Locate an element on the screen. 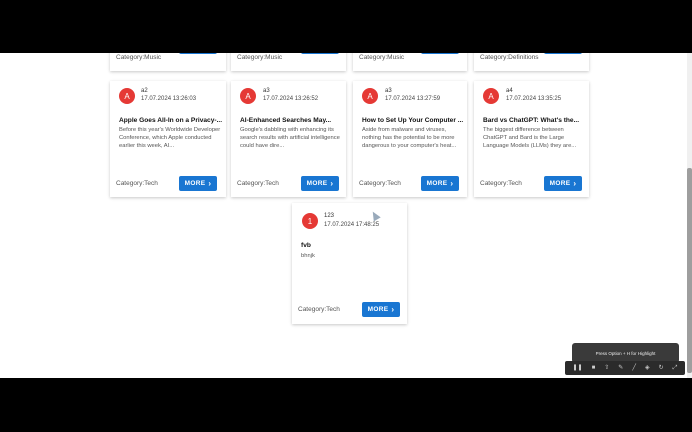  card-title: fvb is located at coordinates (306, 245).